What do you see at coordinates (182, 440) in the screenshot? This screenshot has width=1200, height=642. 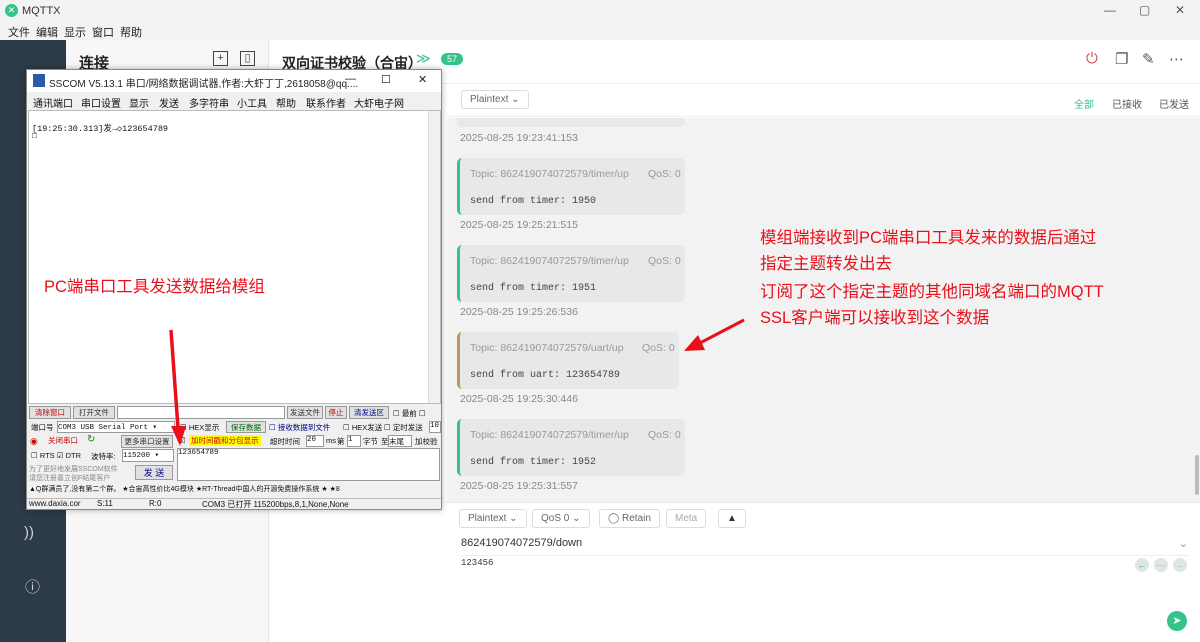 I see `sscom-timestamp-checkbox: ☑` at bounding box center [182, 440].